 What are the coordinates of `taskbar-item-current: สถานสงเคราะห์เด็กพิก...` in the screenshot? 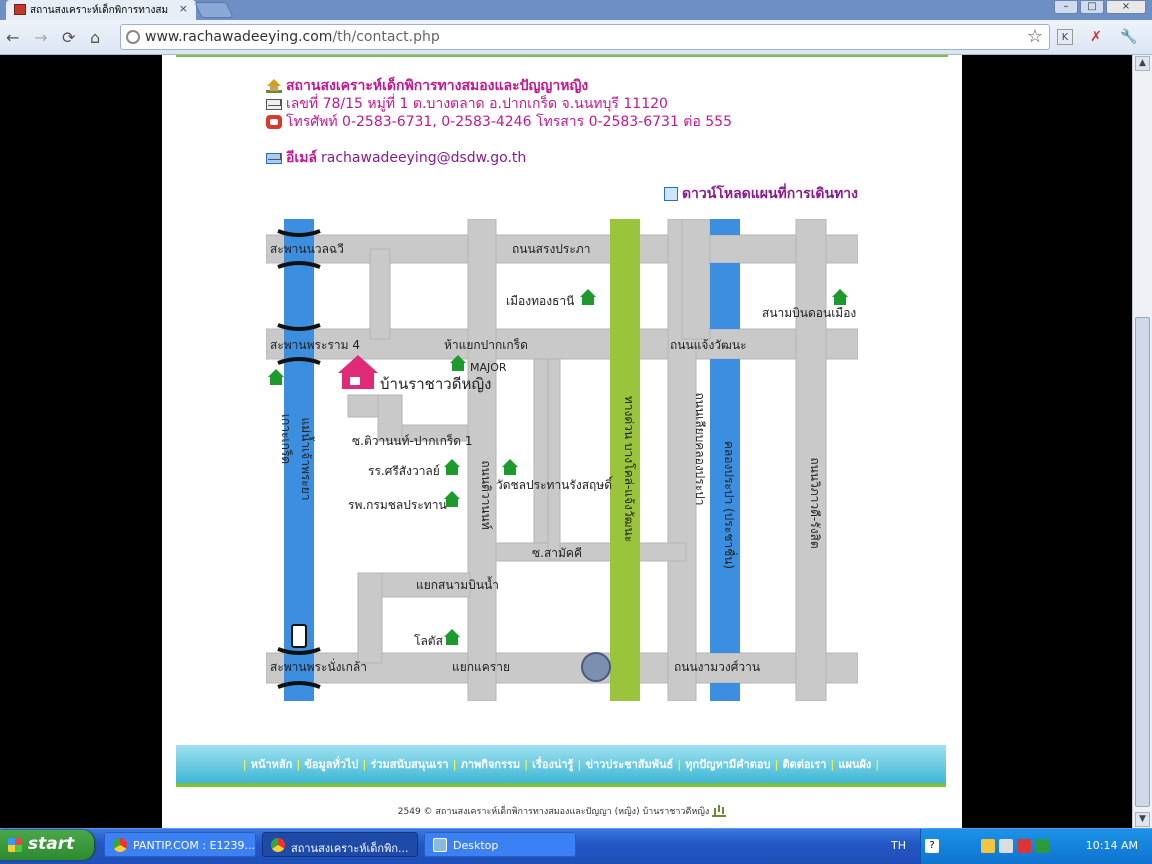 It's located at (340, 844).